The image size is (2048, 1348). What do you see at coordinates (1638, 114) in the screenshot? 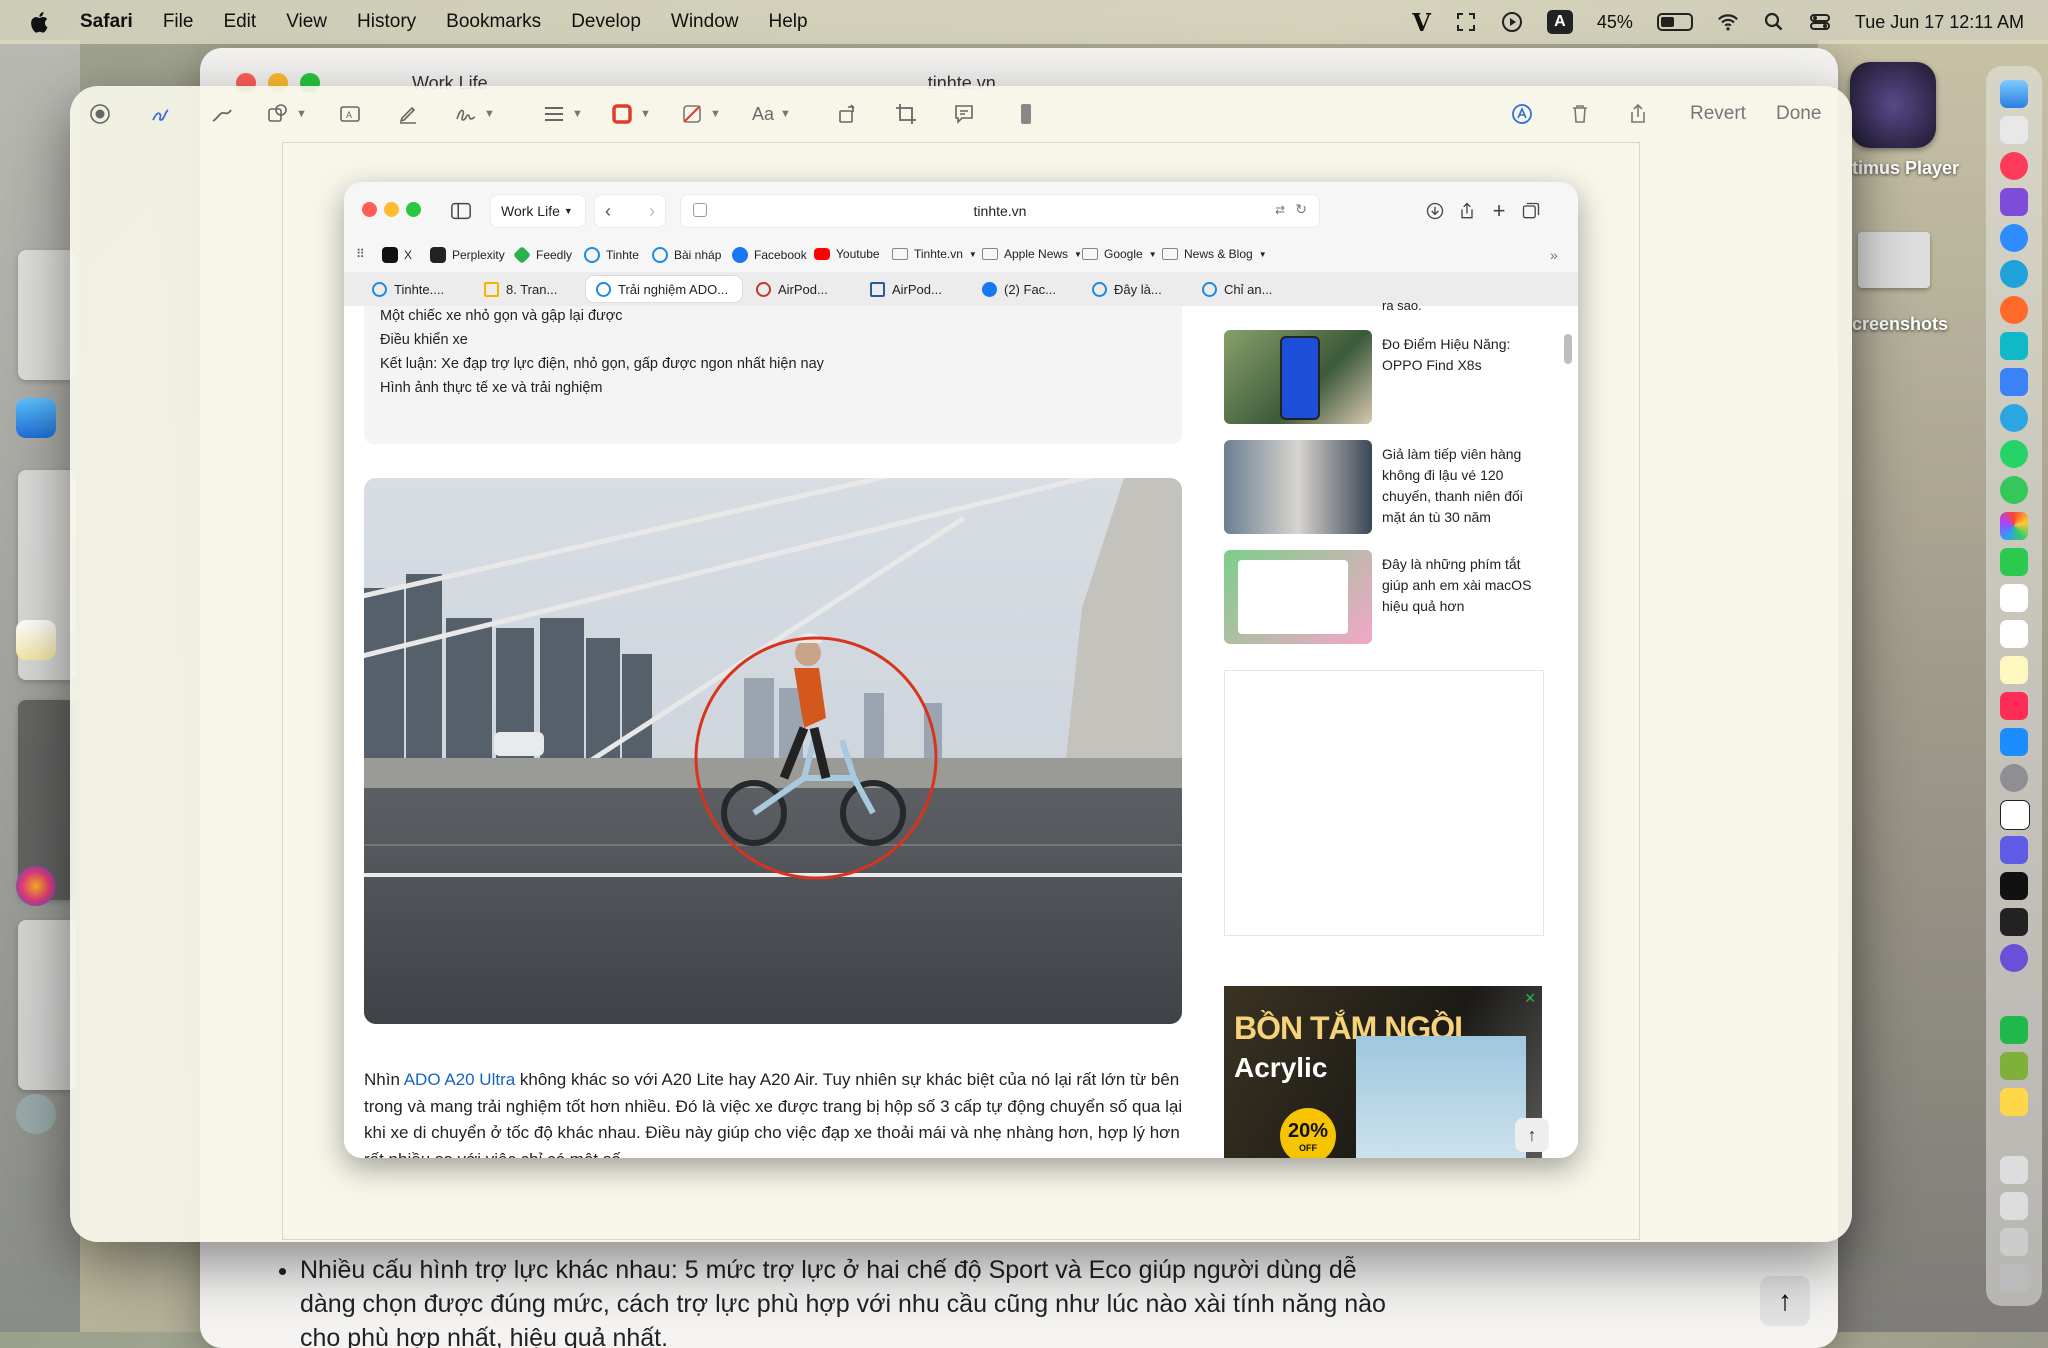
I see `share-button` at bounding box center [1638, 114].